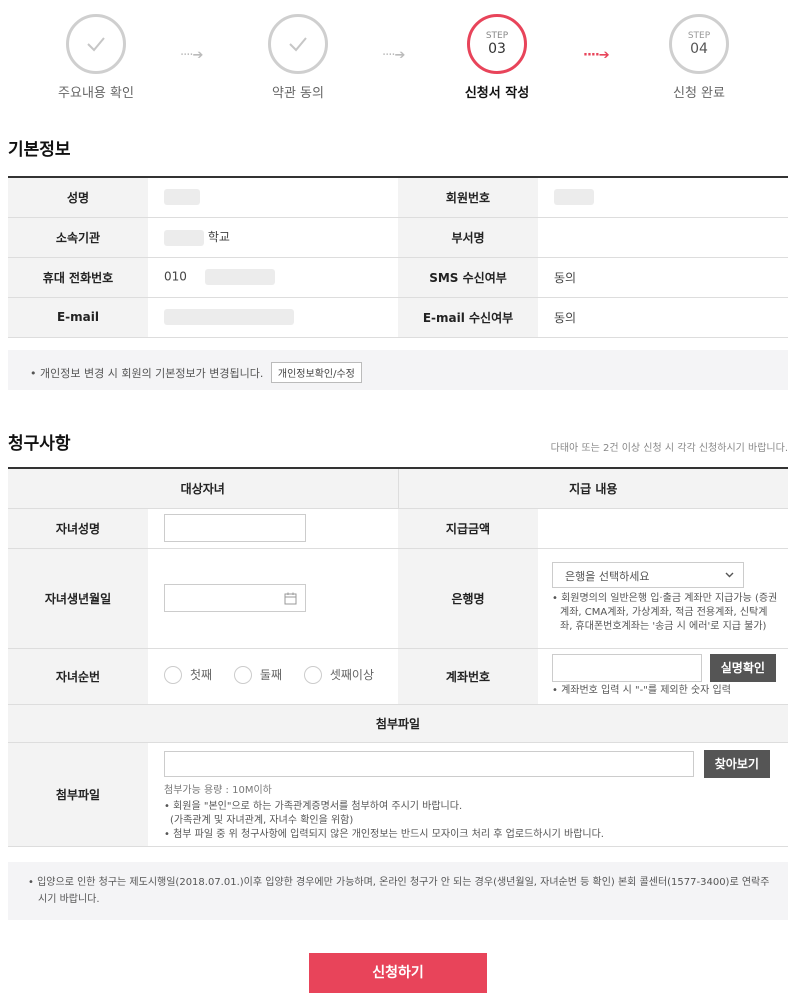 The width and height of the screenshot is (800, 999). I want to click on step-2: 약관 동의, so click(298, 57).